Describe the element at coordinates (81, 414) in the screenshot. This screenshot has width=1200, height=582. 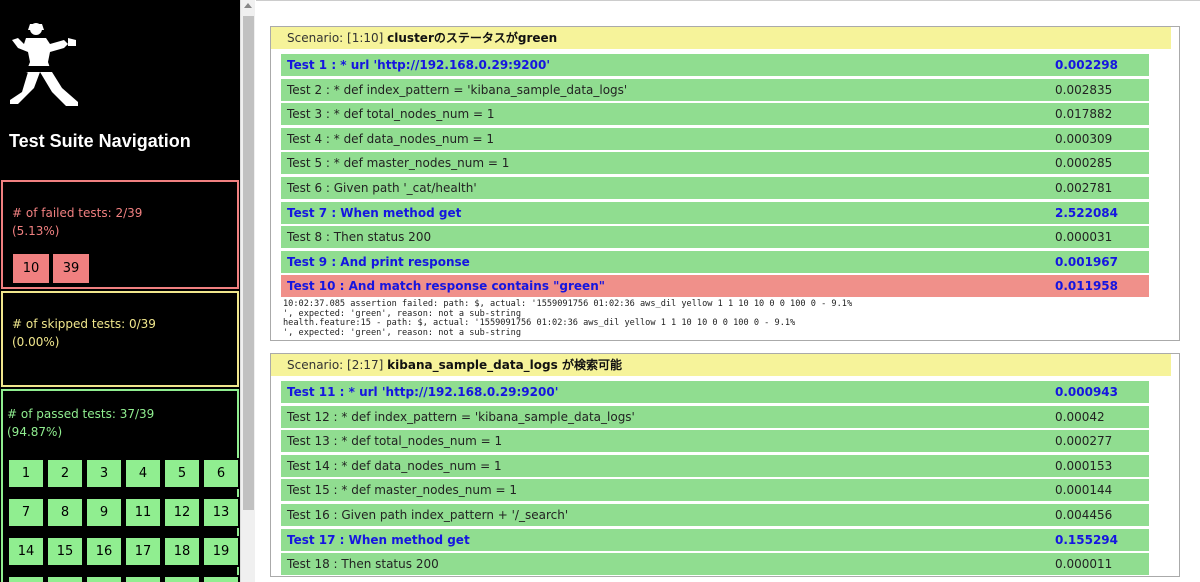
I see `passed-tests-count: # of passed tests: 37/39` at that location.